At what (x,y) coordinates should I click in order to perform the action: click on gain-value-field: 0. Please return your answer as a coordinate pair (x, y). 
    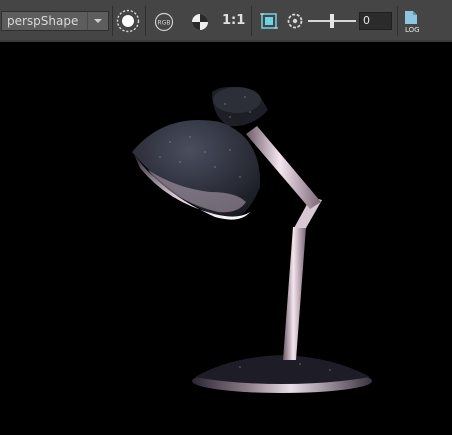
    Looking at the image, I should click on (375, 21).